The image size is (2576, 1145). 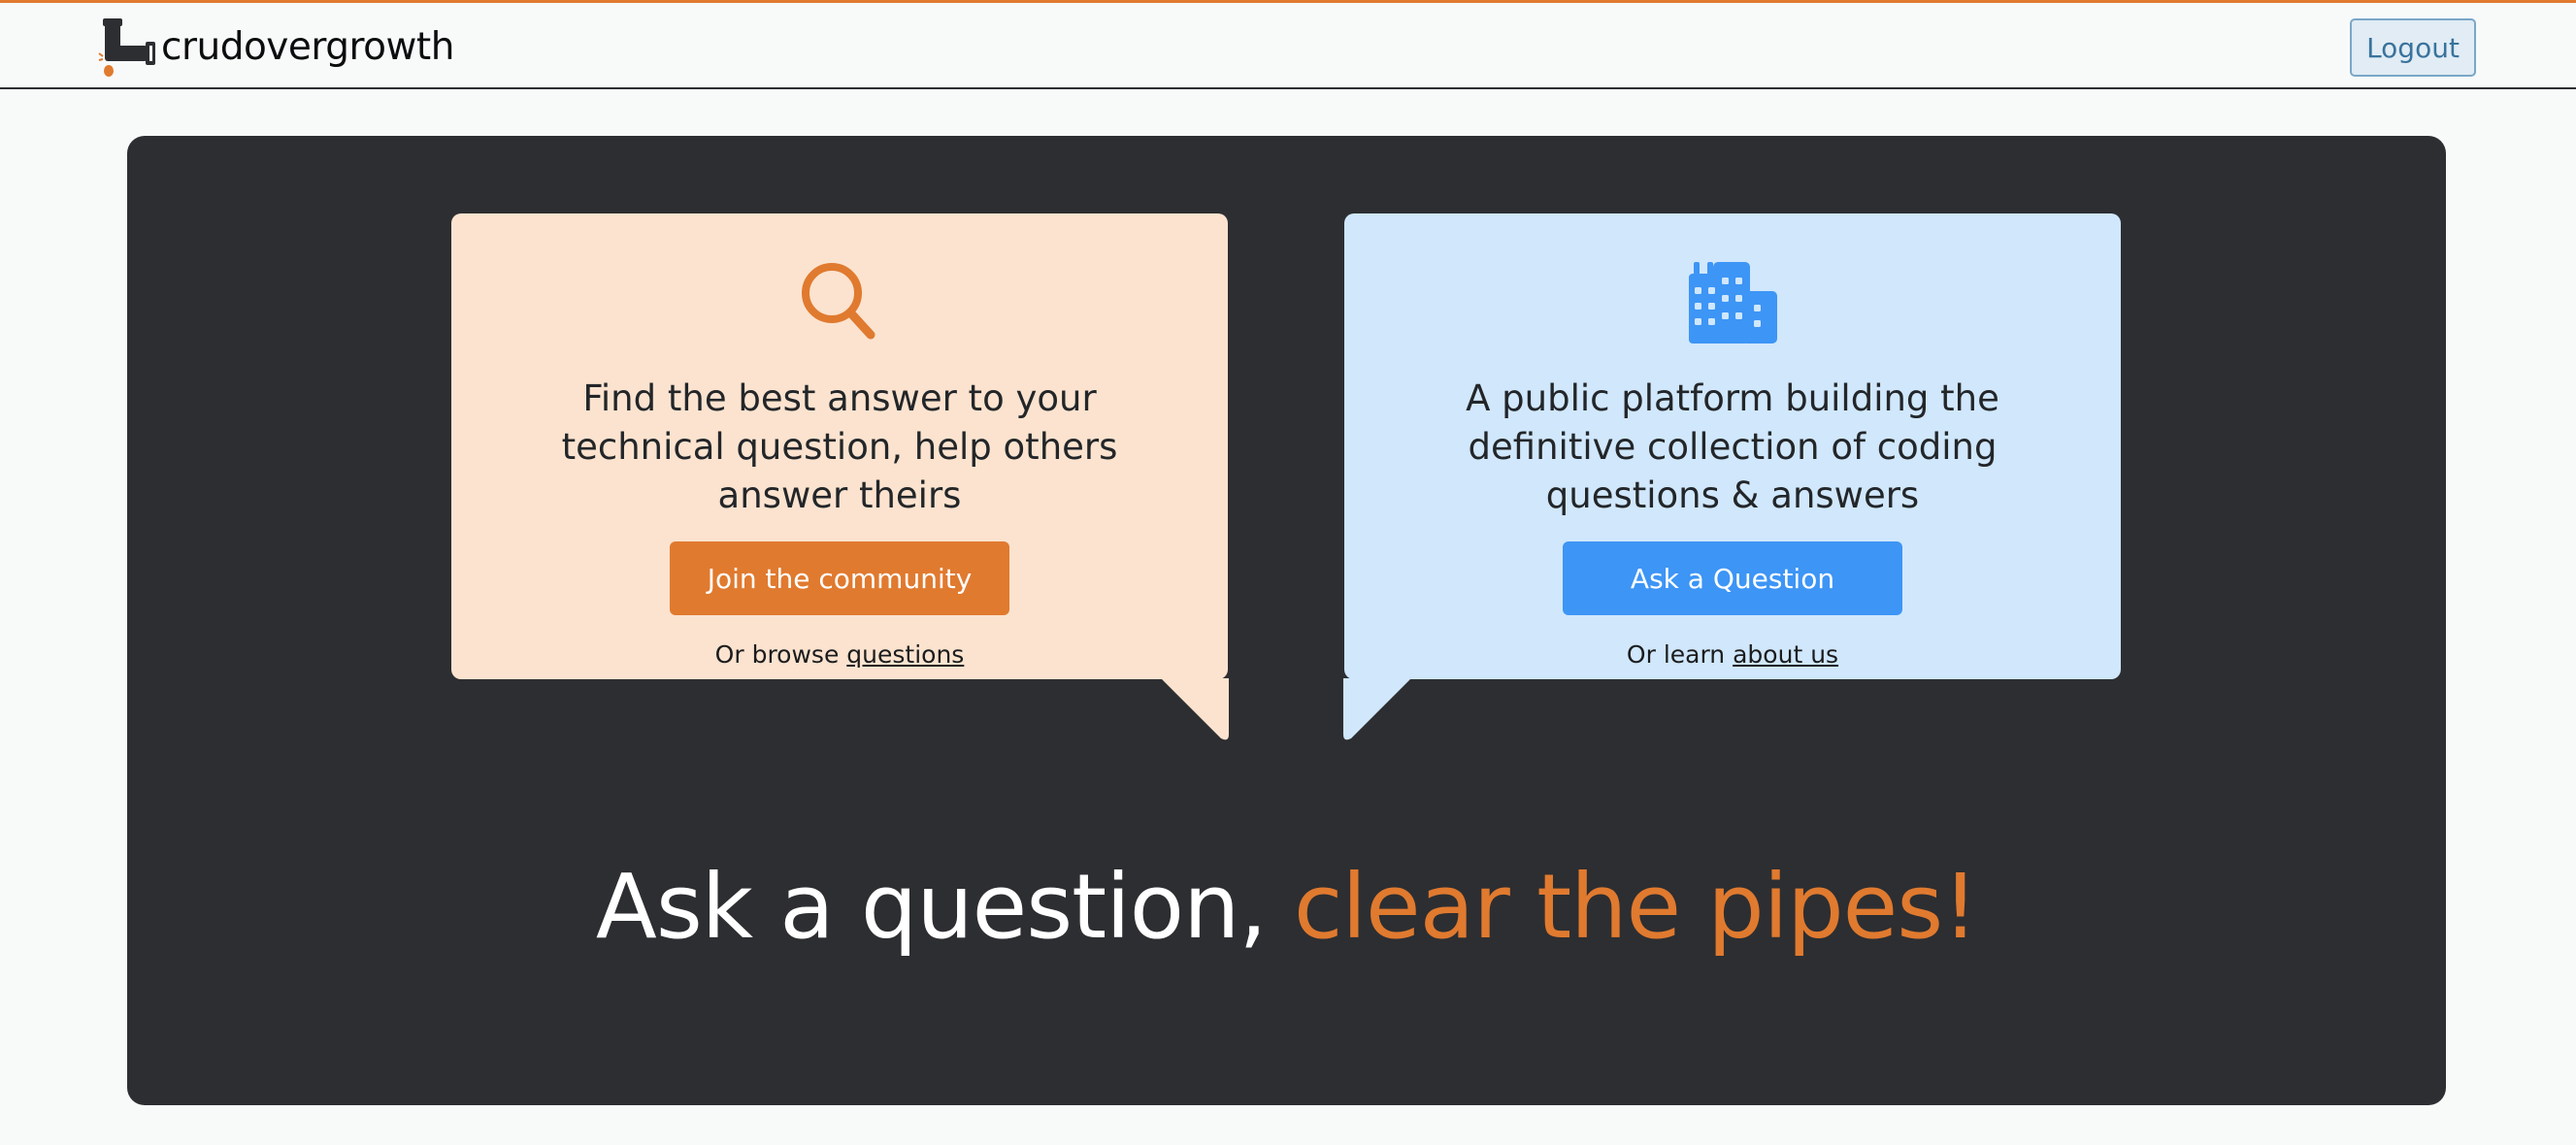 I want to click on ask-question-button: Ask a Question, so click(x=1732, y=578).